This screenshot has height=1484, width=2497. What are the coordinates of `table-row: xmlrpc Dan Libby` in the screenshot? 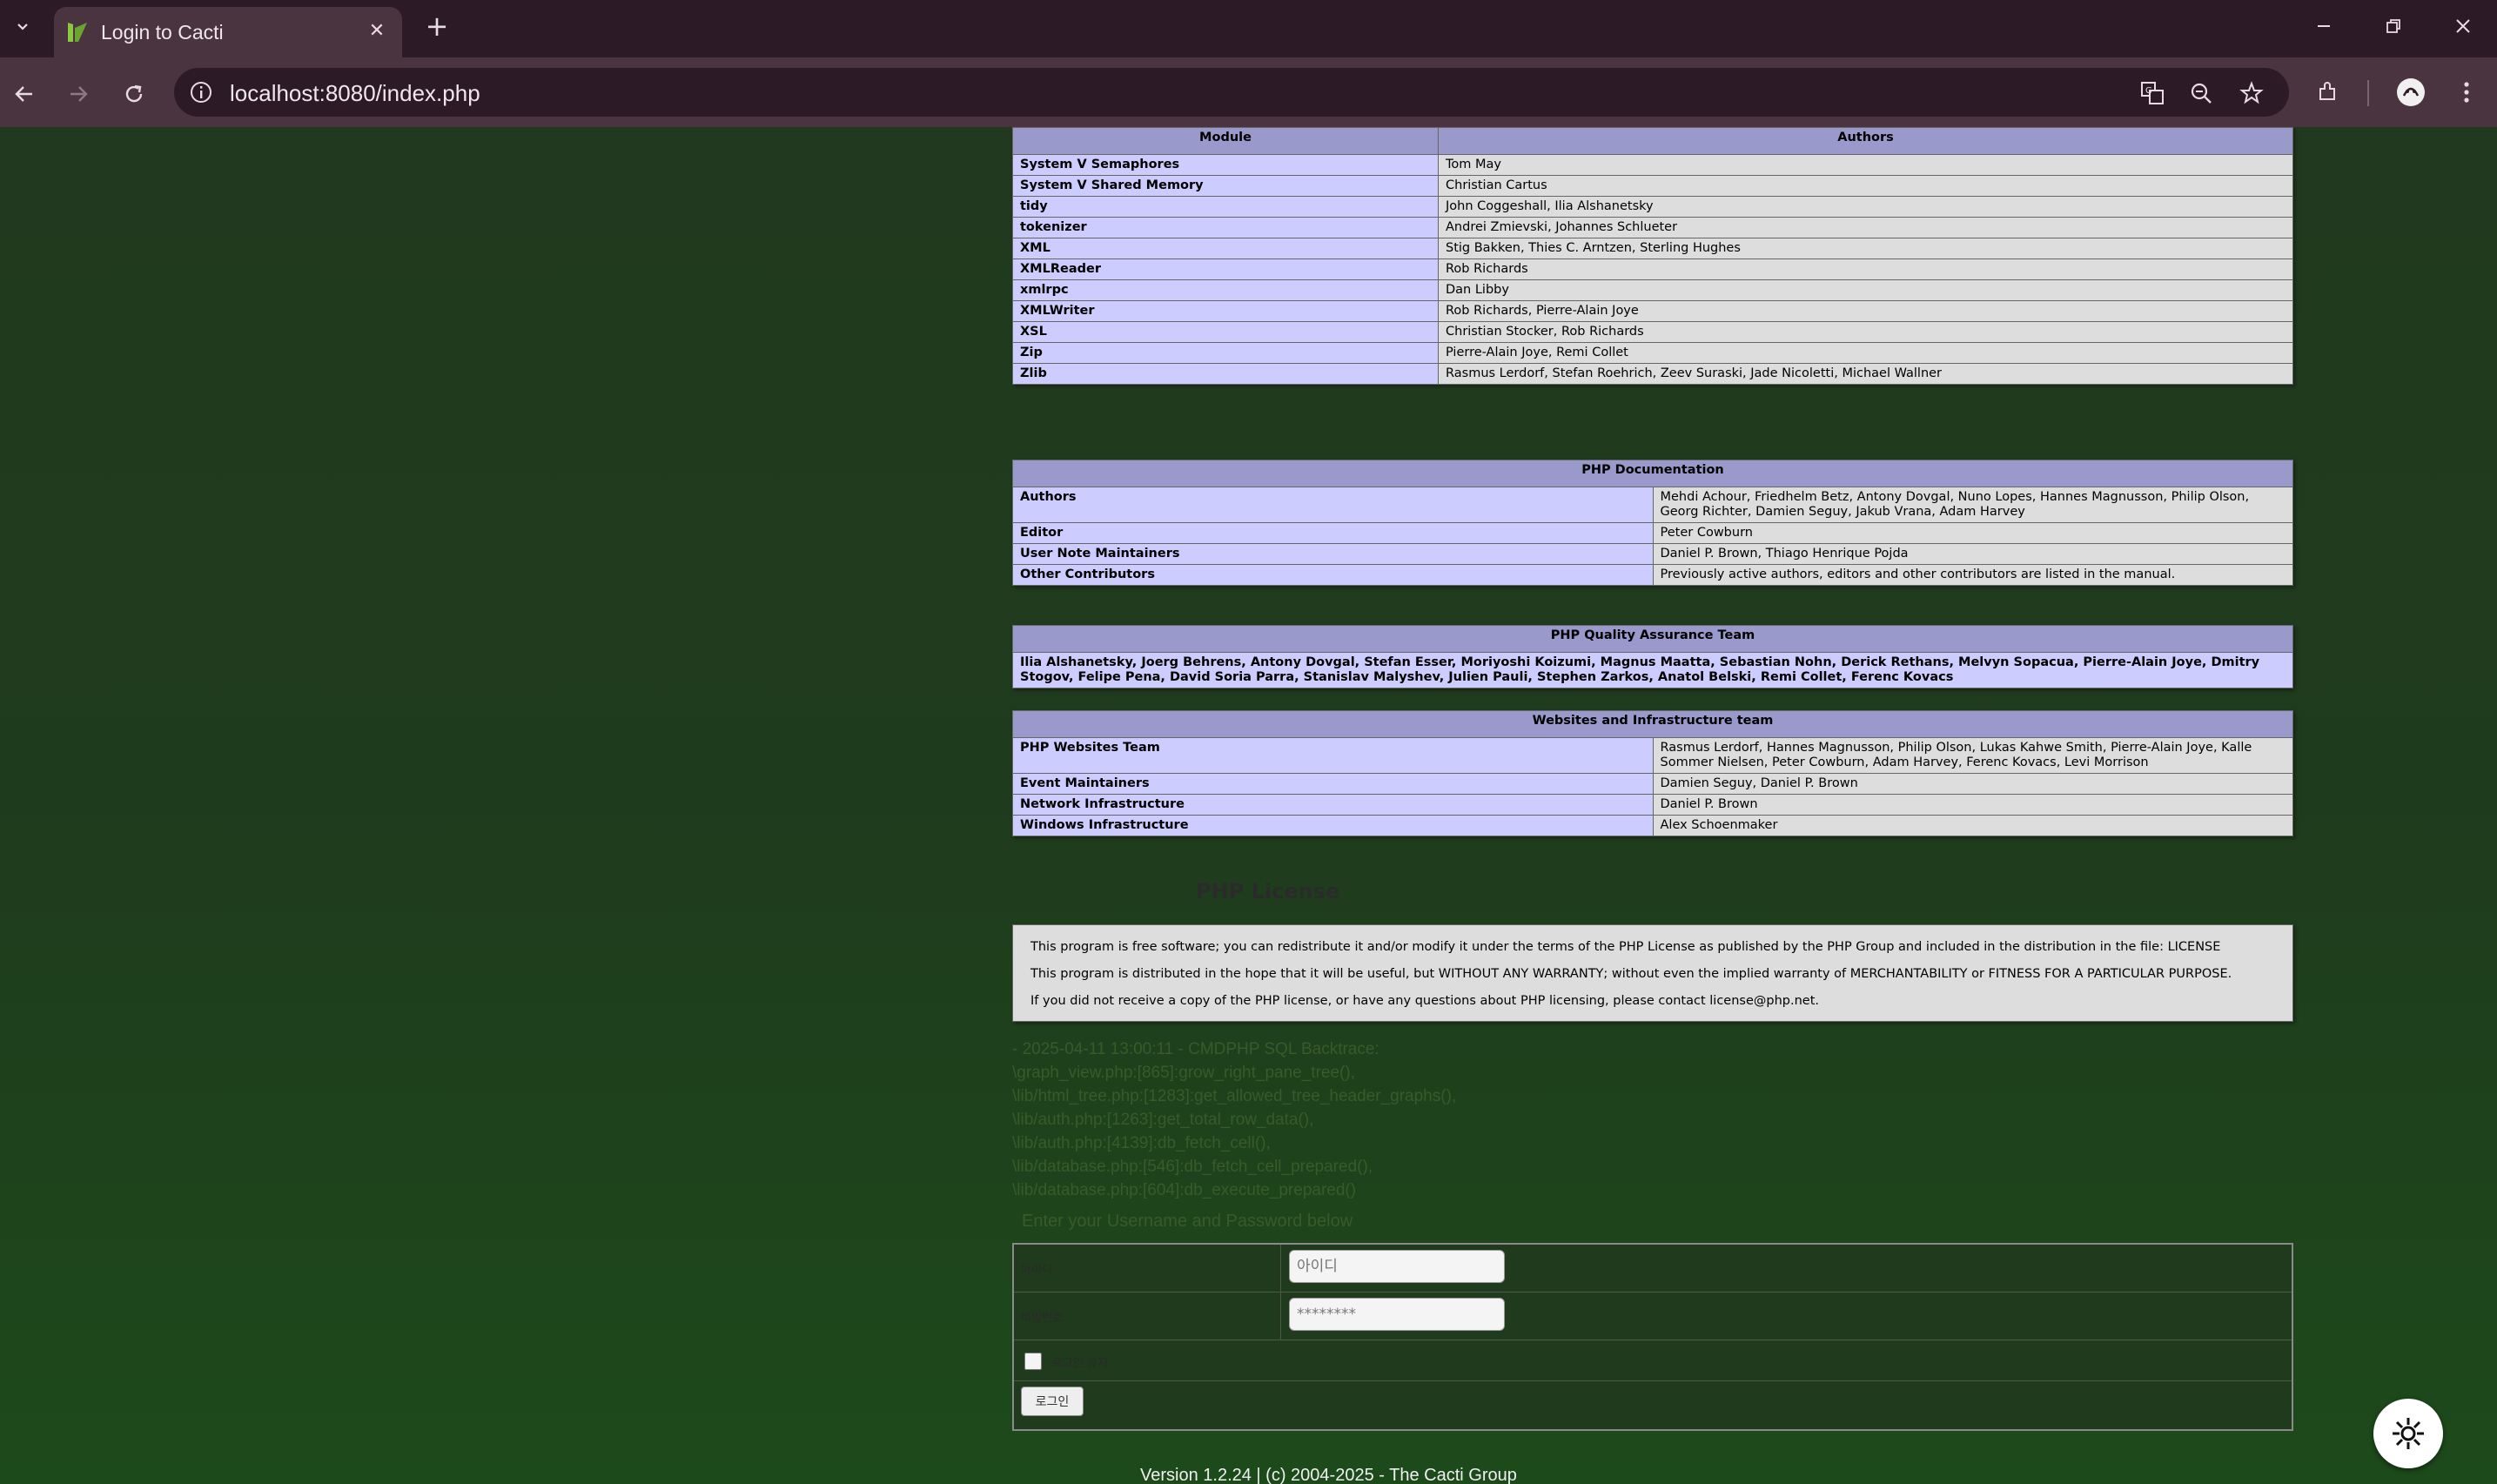 It's located at (1652, 290).